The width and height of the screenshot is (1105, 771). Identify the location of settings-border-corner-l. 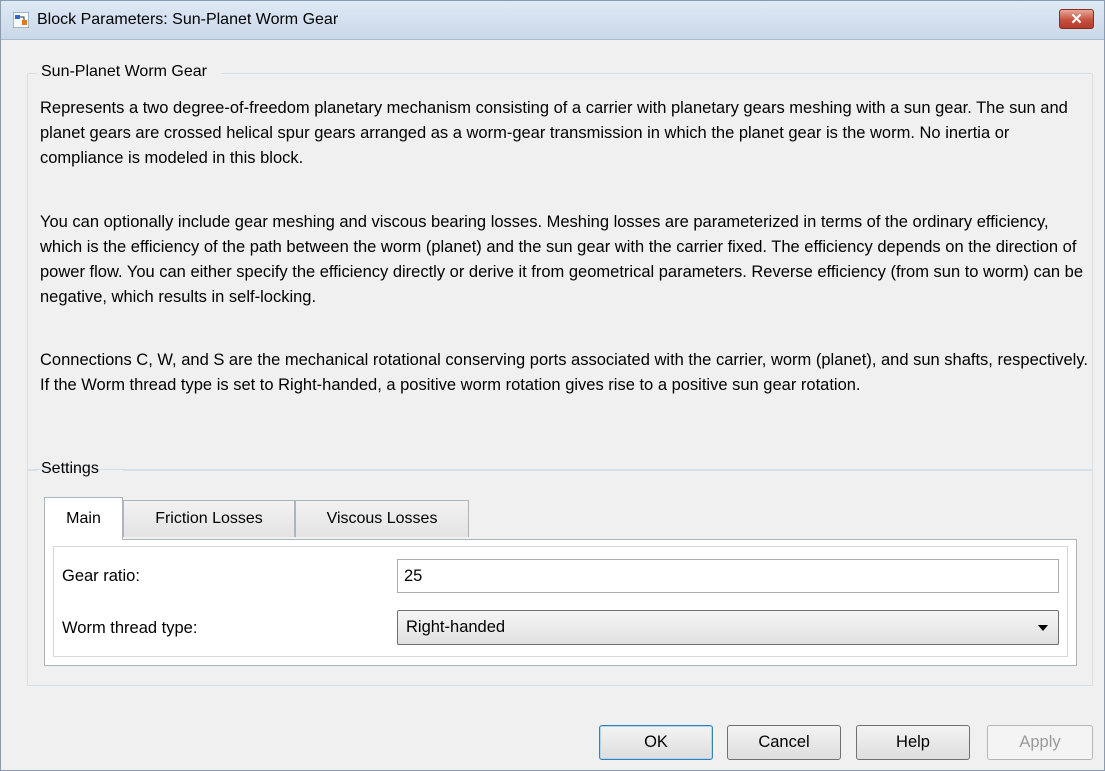
(27, 476).